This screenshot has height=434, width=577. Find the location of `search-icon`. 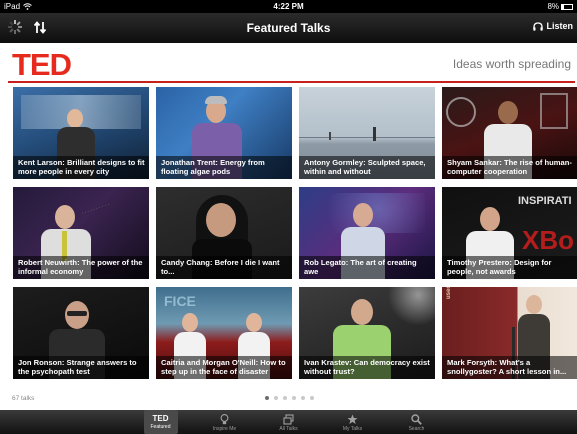

search-icon is located at coordinates (416, 419).